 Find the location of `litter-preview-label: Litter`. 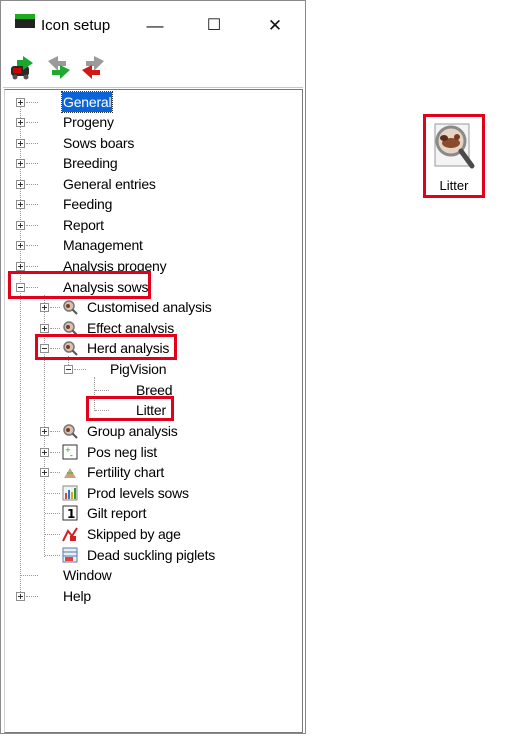

litter-preview-label: Litter is located at coordinates (454, 185).